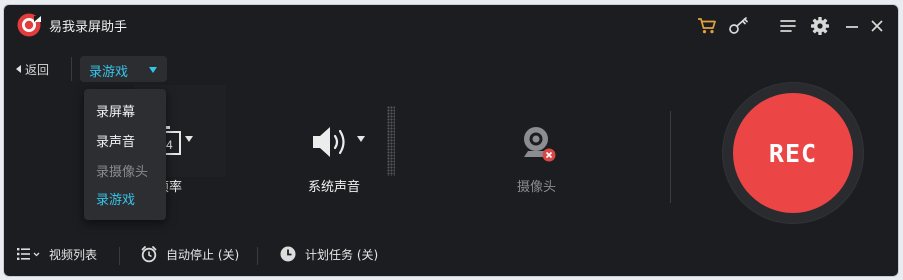 The width and height of the screenshot is (903, 280). Describe the element at coordinates (540, 144) in the screenshot. I see `webcam-icon` at that location.